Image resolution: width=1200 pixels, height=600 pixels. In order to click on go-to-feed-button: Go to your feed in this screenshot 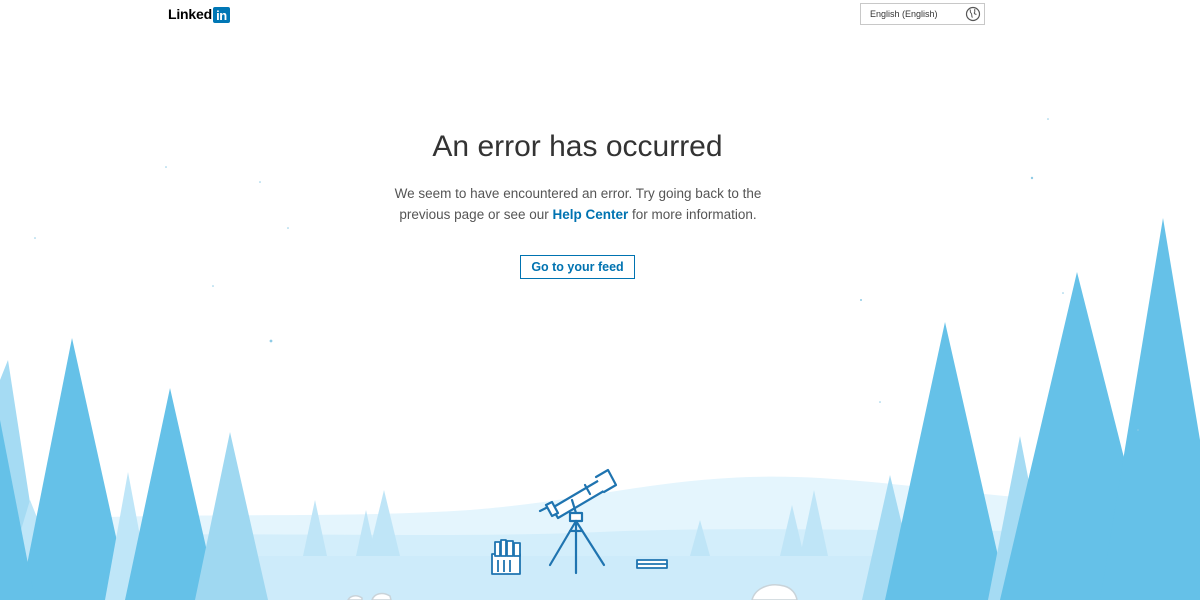, I will do `click(577, 267)`.